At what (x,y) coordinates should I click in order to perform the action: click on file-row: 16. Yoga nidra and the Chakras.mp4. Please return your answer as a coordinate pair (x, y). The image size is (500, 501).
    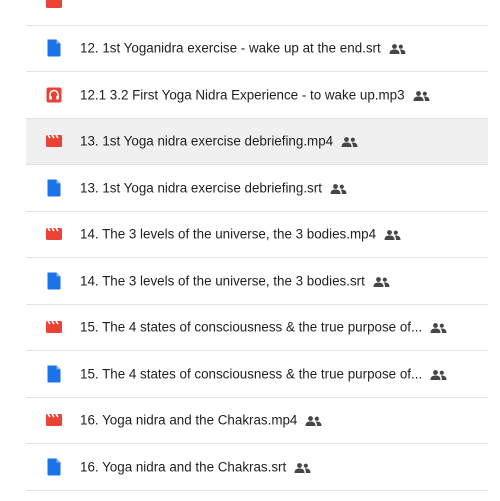
    Looking at the image, I should click on (257, 421).